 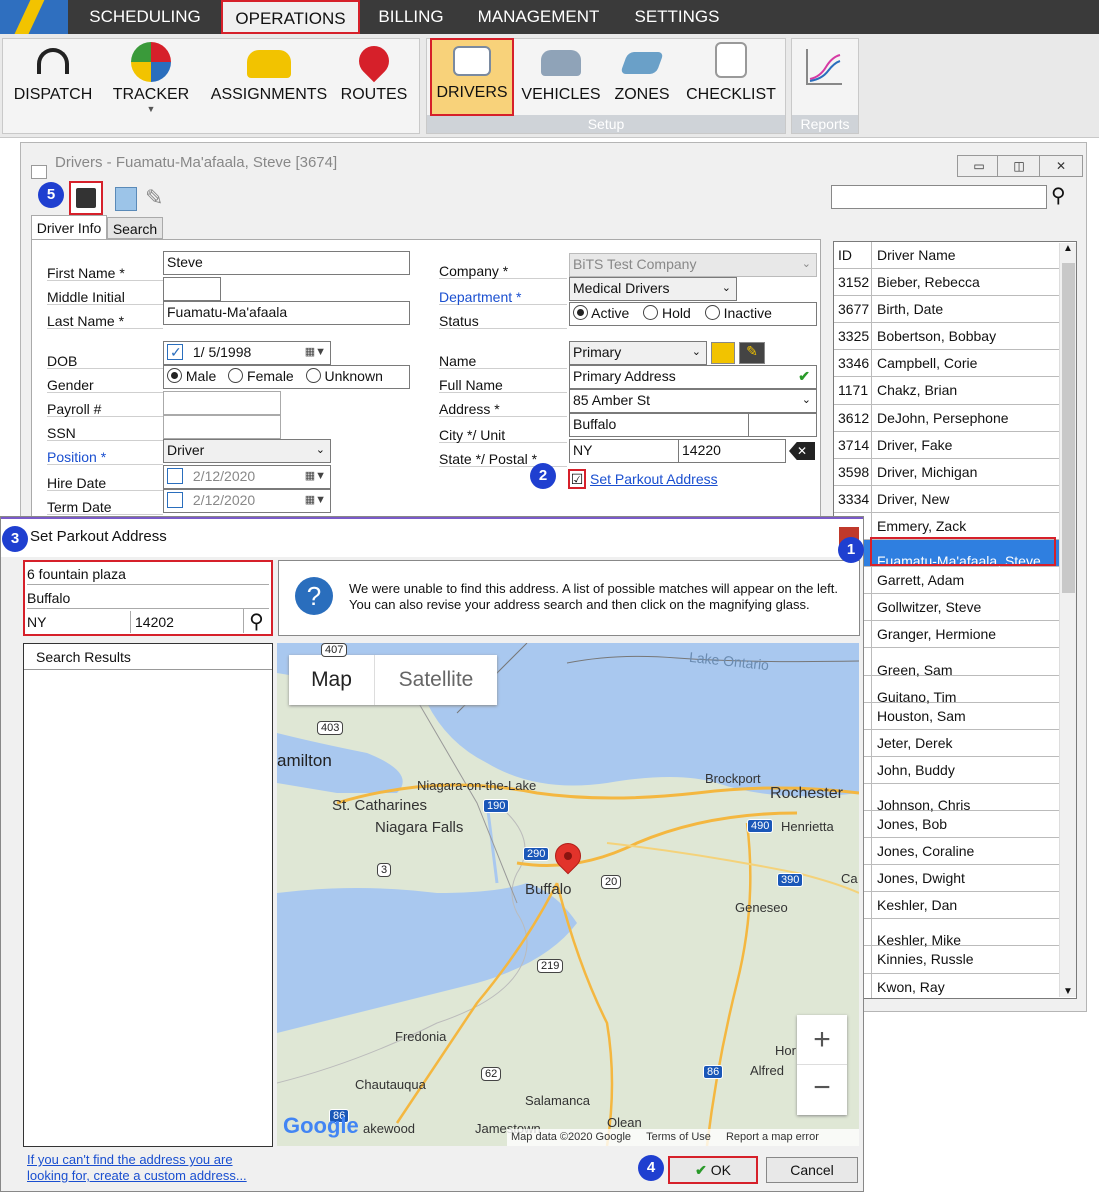 I want to click on table-row: 9Kinnies, Russle, so click(x=955, y=960).